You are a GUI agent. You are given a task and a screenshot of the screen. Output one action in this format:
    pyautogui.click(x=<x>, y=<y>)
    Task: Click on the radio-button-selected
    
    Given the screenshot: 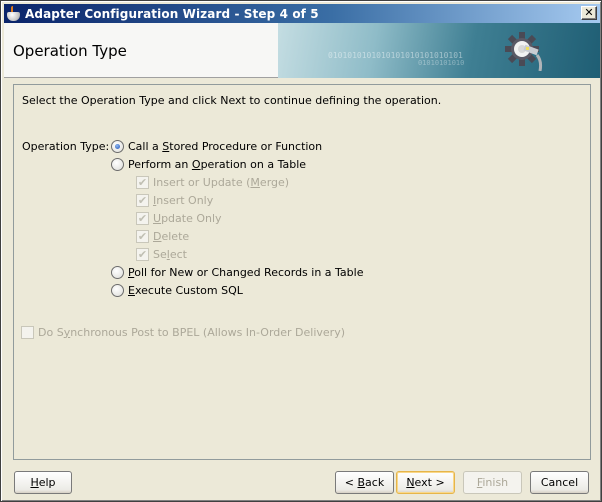 What is the action you would take?
    pyautogui.click(x=117, y=146)
    